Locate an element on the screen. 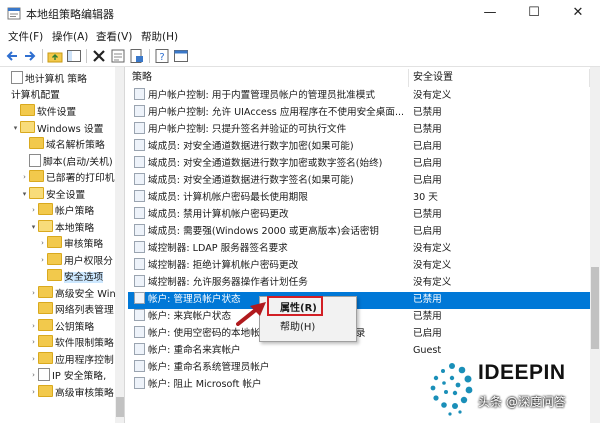 Image resolution: width=600 pixels, height=423 pixels. tree-item: 网络列表管理 is located at coordinates (71, 309).